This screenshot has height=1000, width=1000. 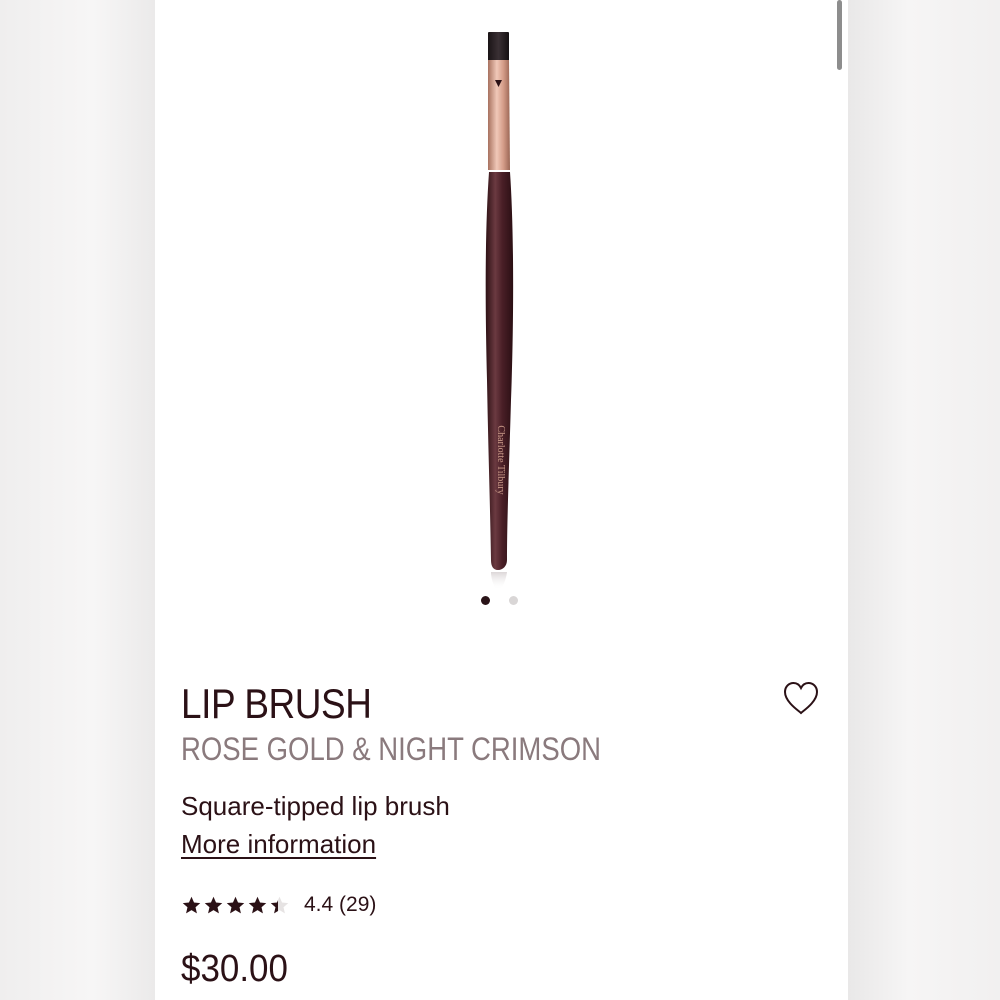 I want to click on star-partial-icon, so click(x=279, y=904).